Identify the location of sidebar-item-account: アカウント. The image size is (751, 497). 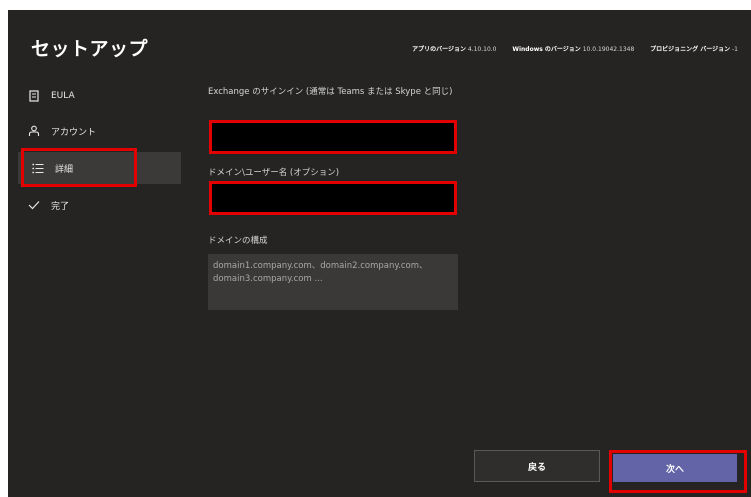
(93, 131).